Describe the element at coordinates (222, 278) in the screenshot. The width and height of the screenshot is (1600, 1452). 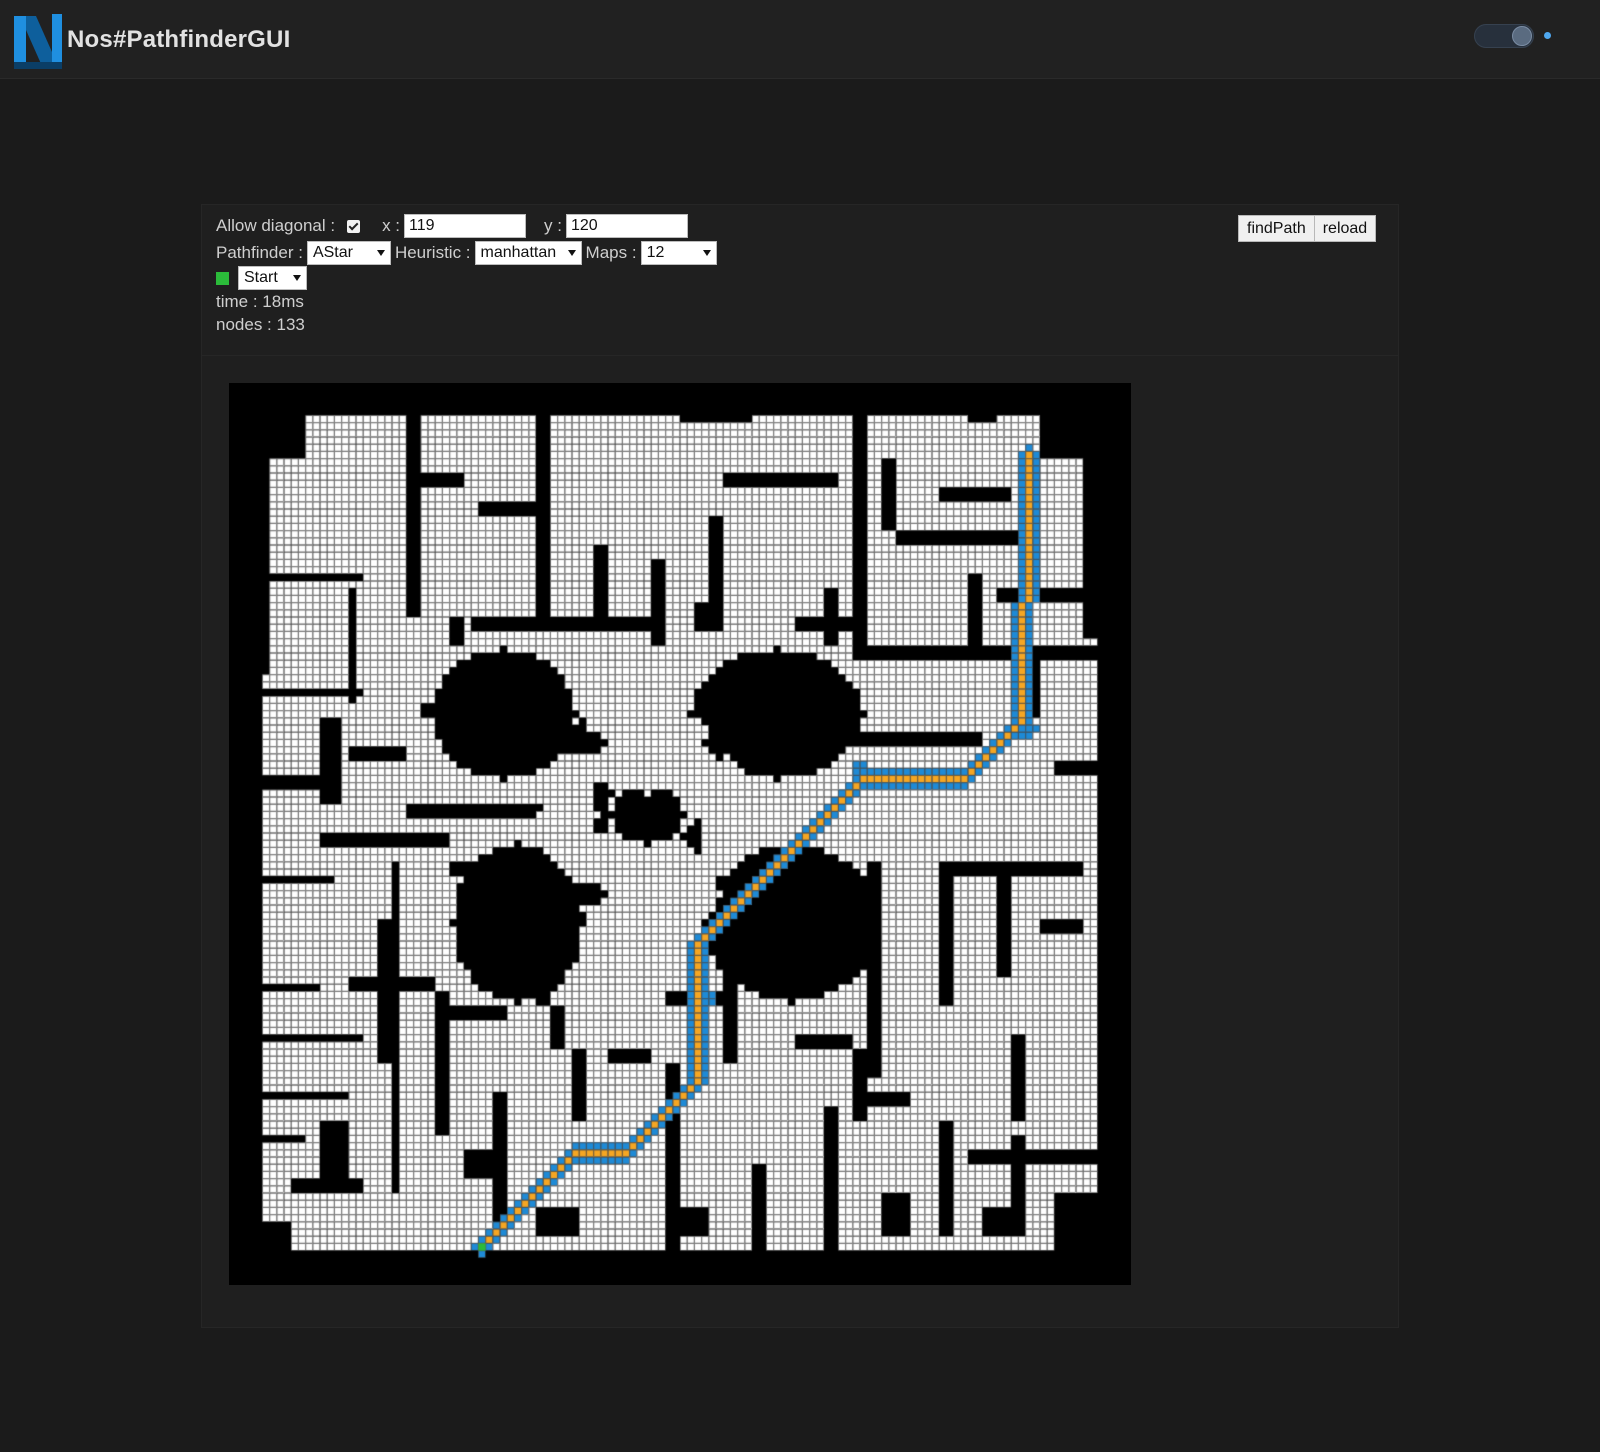
I see `start-color-swatch` at that location.